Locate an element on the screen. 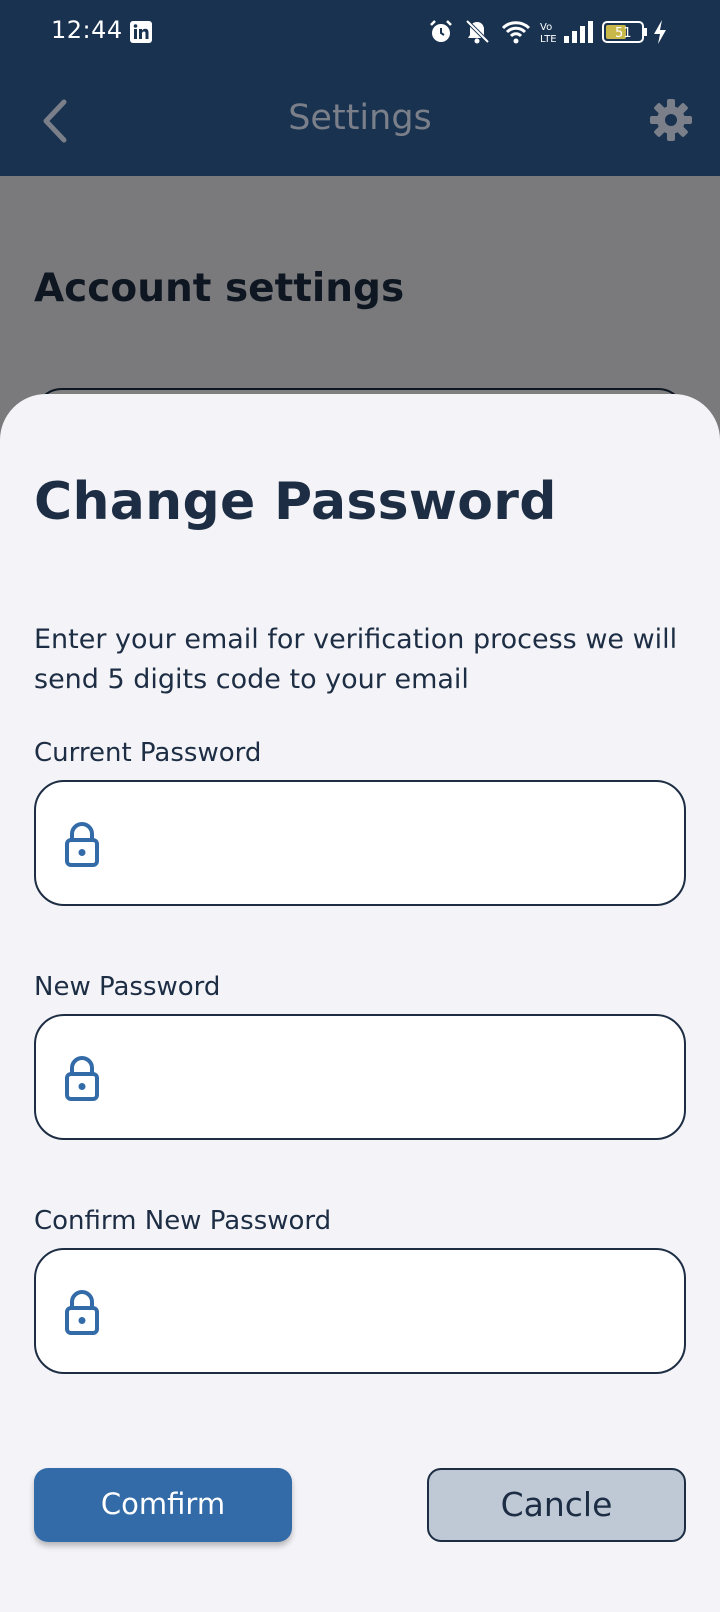 Image resolution: width=720 pixels, height=1612 pixels. confirm-password-label: Confirm New Password is located at coordinates (183, 1221).